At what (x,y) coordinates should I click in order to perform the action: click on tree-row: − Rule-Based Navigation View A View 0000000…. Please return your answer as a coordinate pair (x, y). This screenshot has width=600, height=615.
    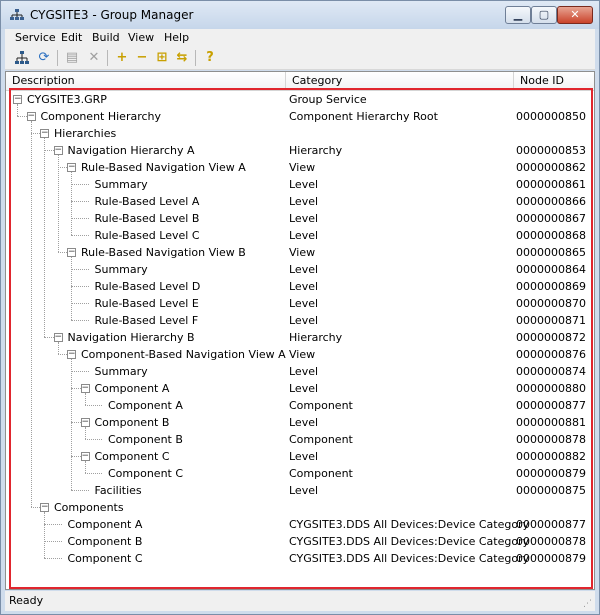
    Looking at the image, I should click on (300, 167).